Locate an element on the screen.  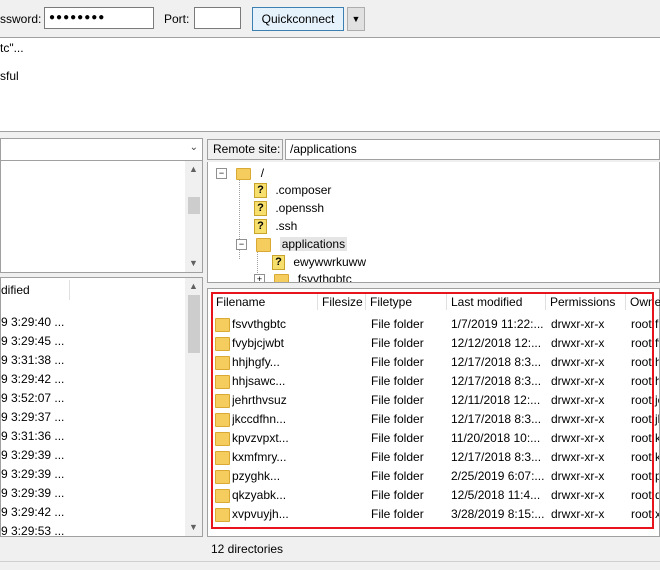
remote-status-bar: 12 directories is located at coordinates (433, 549).